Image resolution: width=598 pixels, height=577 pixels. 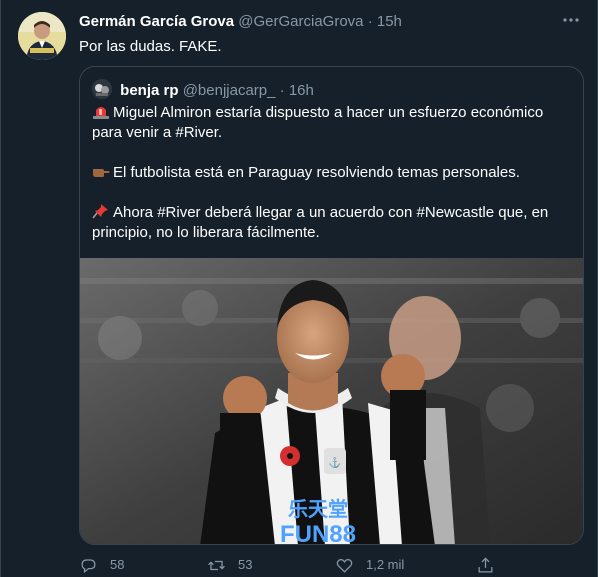 What do you see at coordinates (150, 46) in the screenshot?
I see `tweet-text: Por las dudas. FAKE.` at bounding box center [150, 46].